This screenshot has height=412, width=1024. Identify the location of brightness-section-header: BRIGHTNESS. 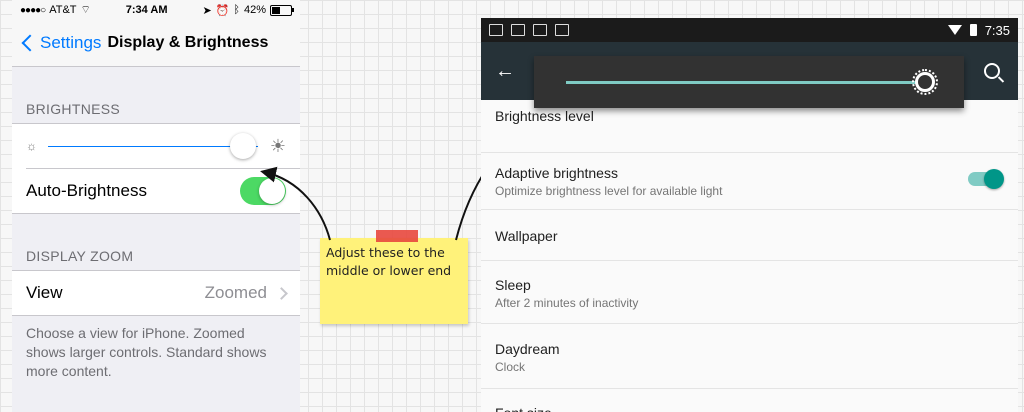
(73, 109).